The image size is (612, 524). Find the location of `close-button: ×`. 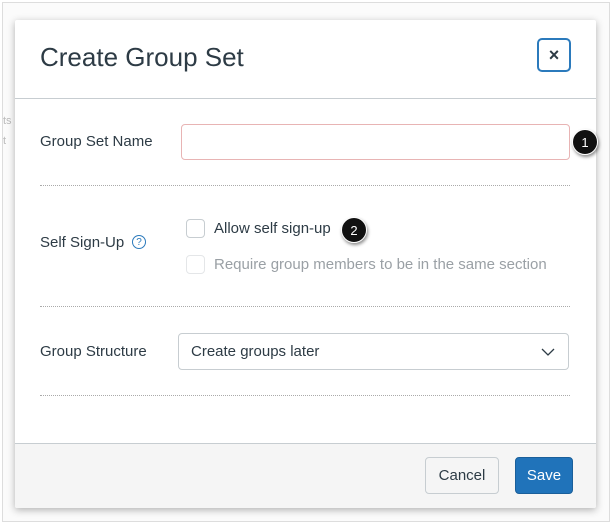

close-button: × is located at coordinates (554, 55).